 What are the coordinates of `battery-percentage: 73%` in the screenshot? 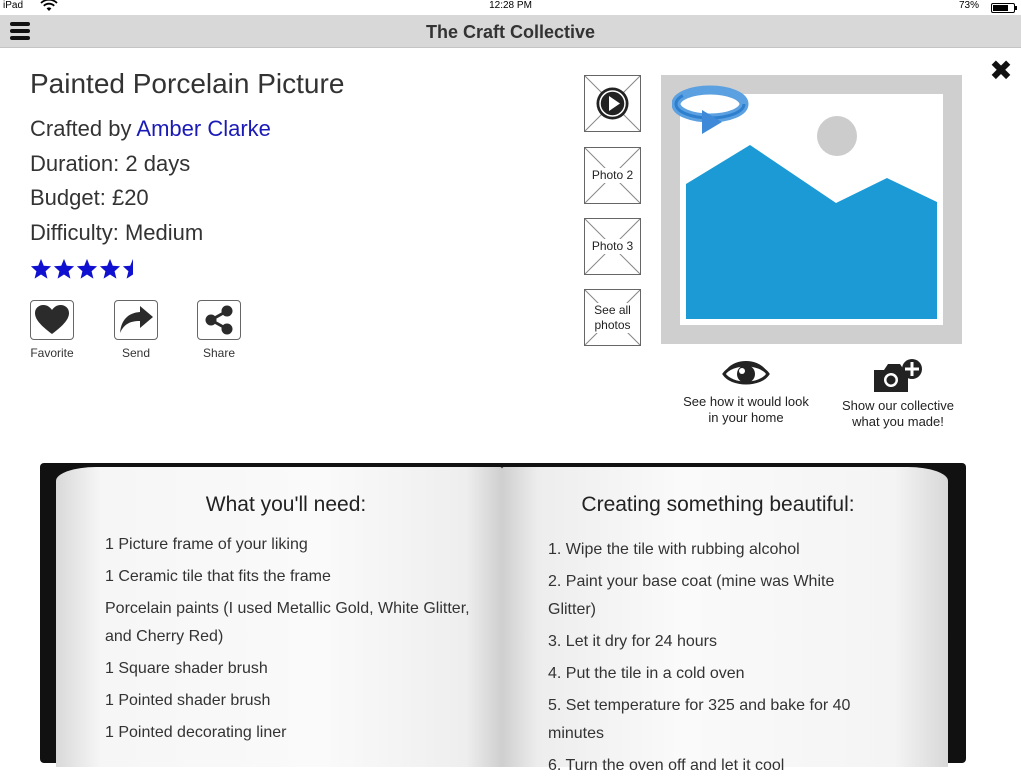 It's located at (968, 5).